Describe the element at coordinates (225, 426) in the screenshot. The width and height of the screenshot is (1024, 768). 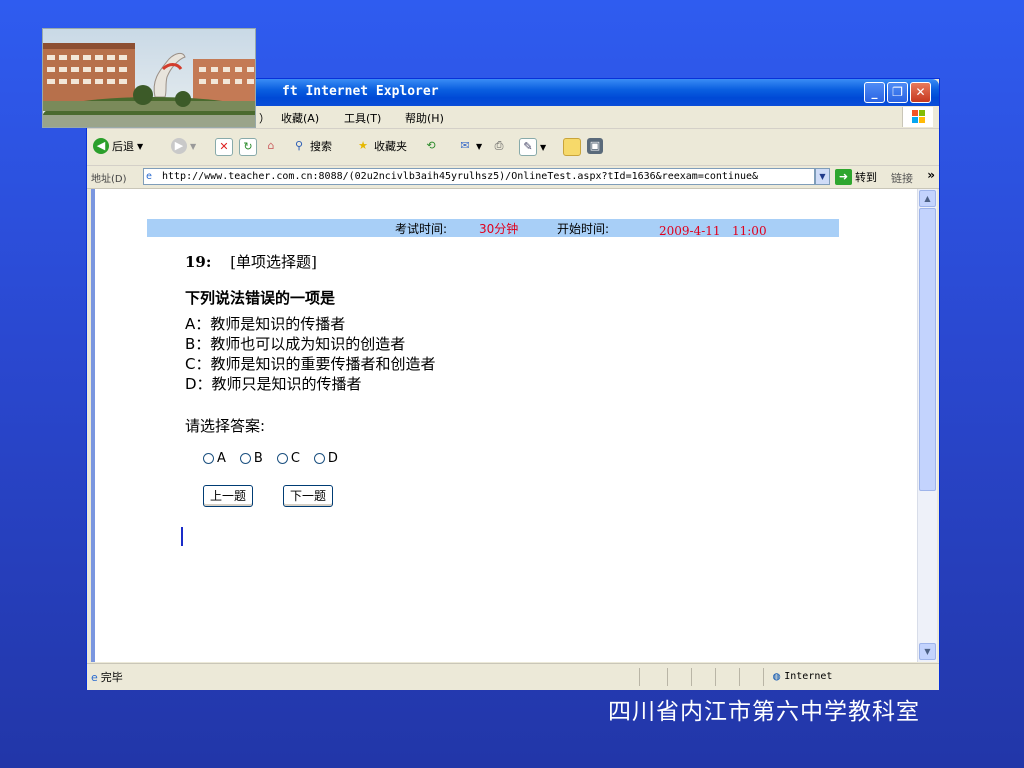
I see `answer-prompt: 请选择答案:` at that location.